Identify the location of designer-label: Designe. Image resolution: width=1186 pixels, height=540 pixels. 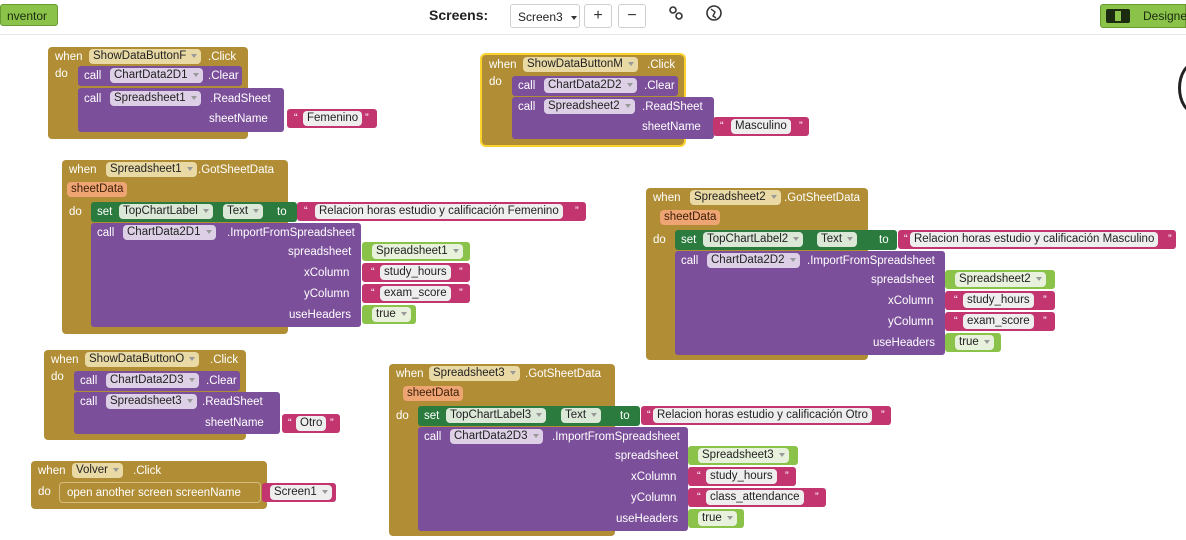
(1164, 16).